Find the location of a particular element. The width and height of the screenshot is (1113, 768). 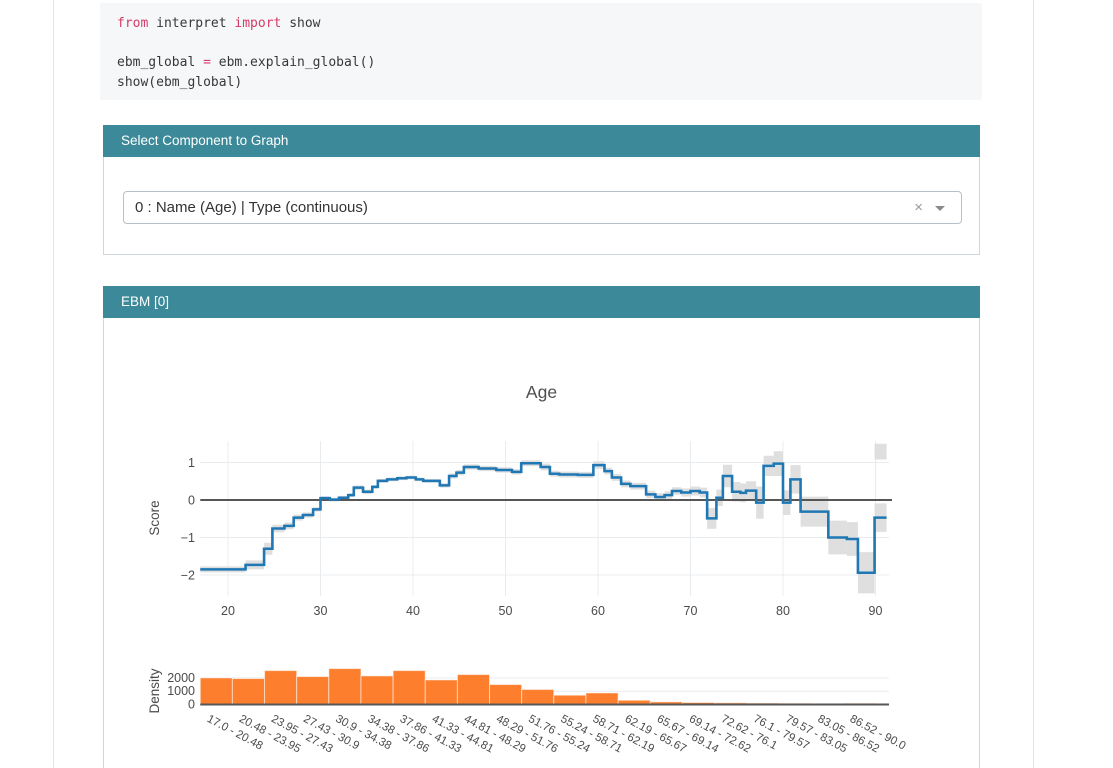

x-tick-label: 80 is located at coordinates (783, 611).